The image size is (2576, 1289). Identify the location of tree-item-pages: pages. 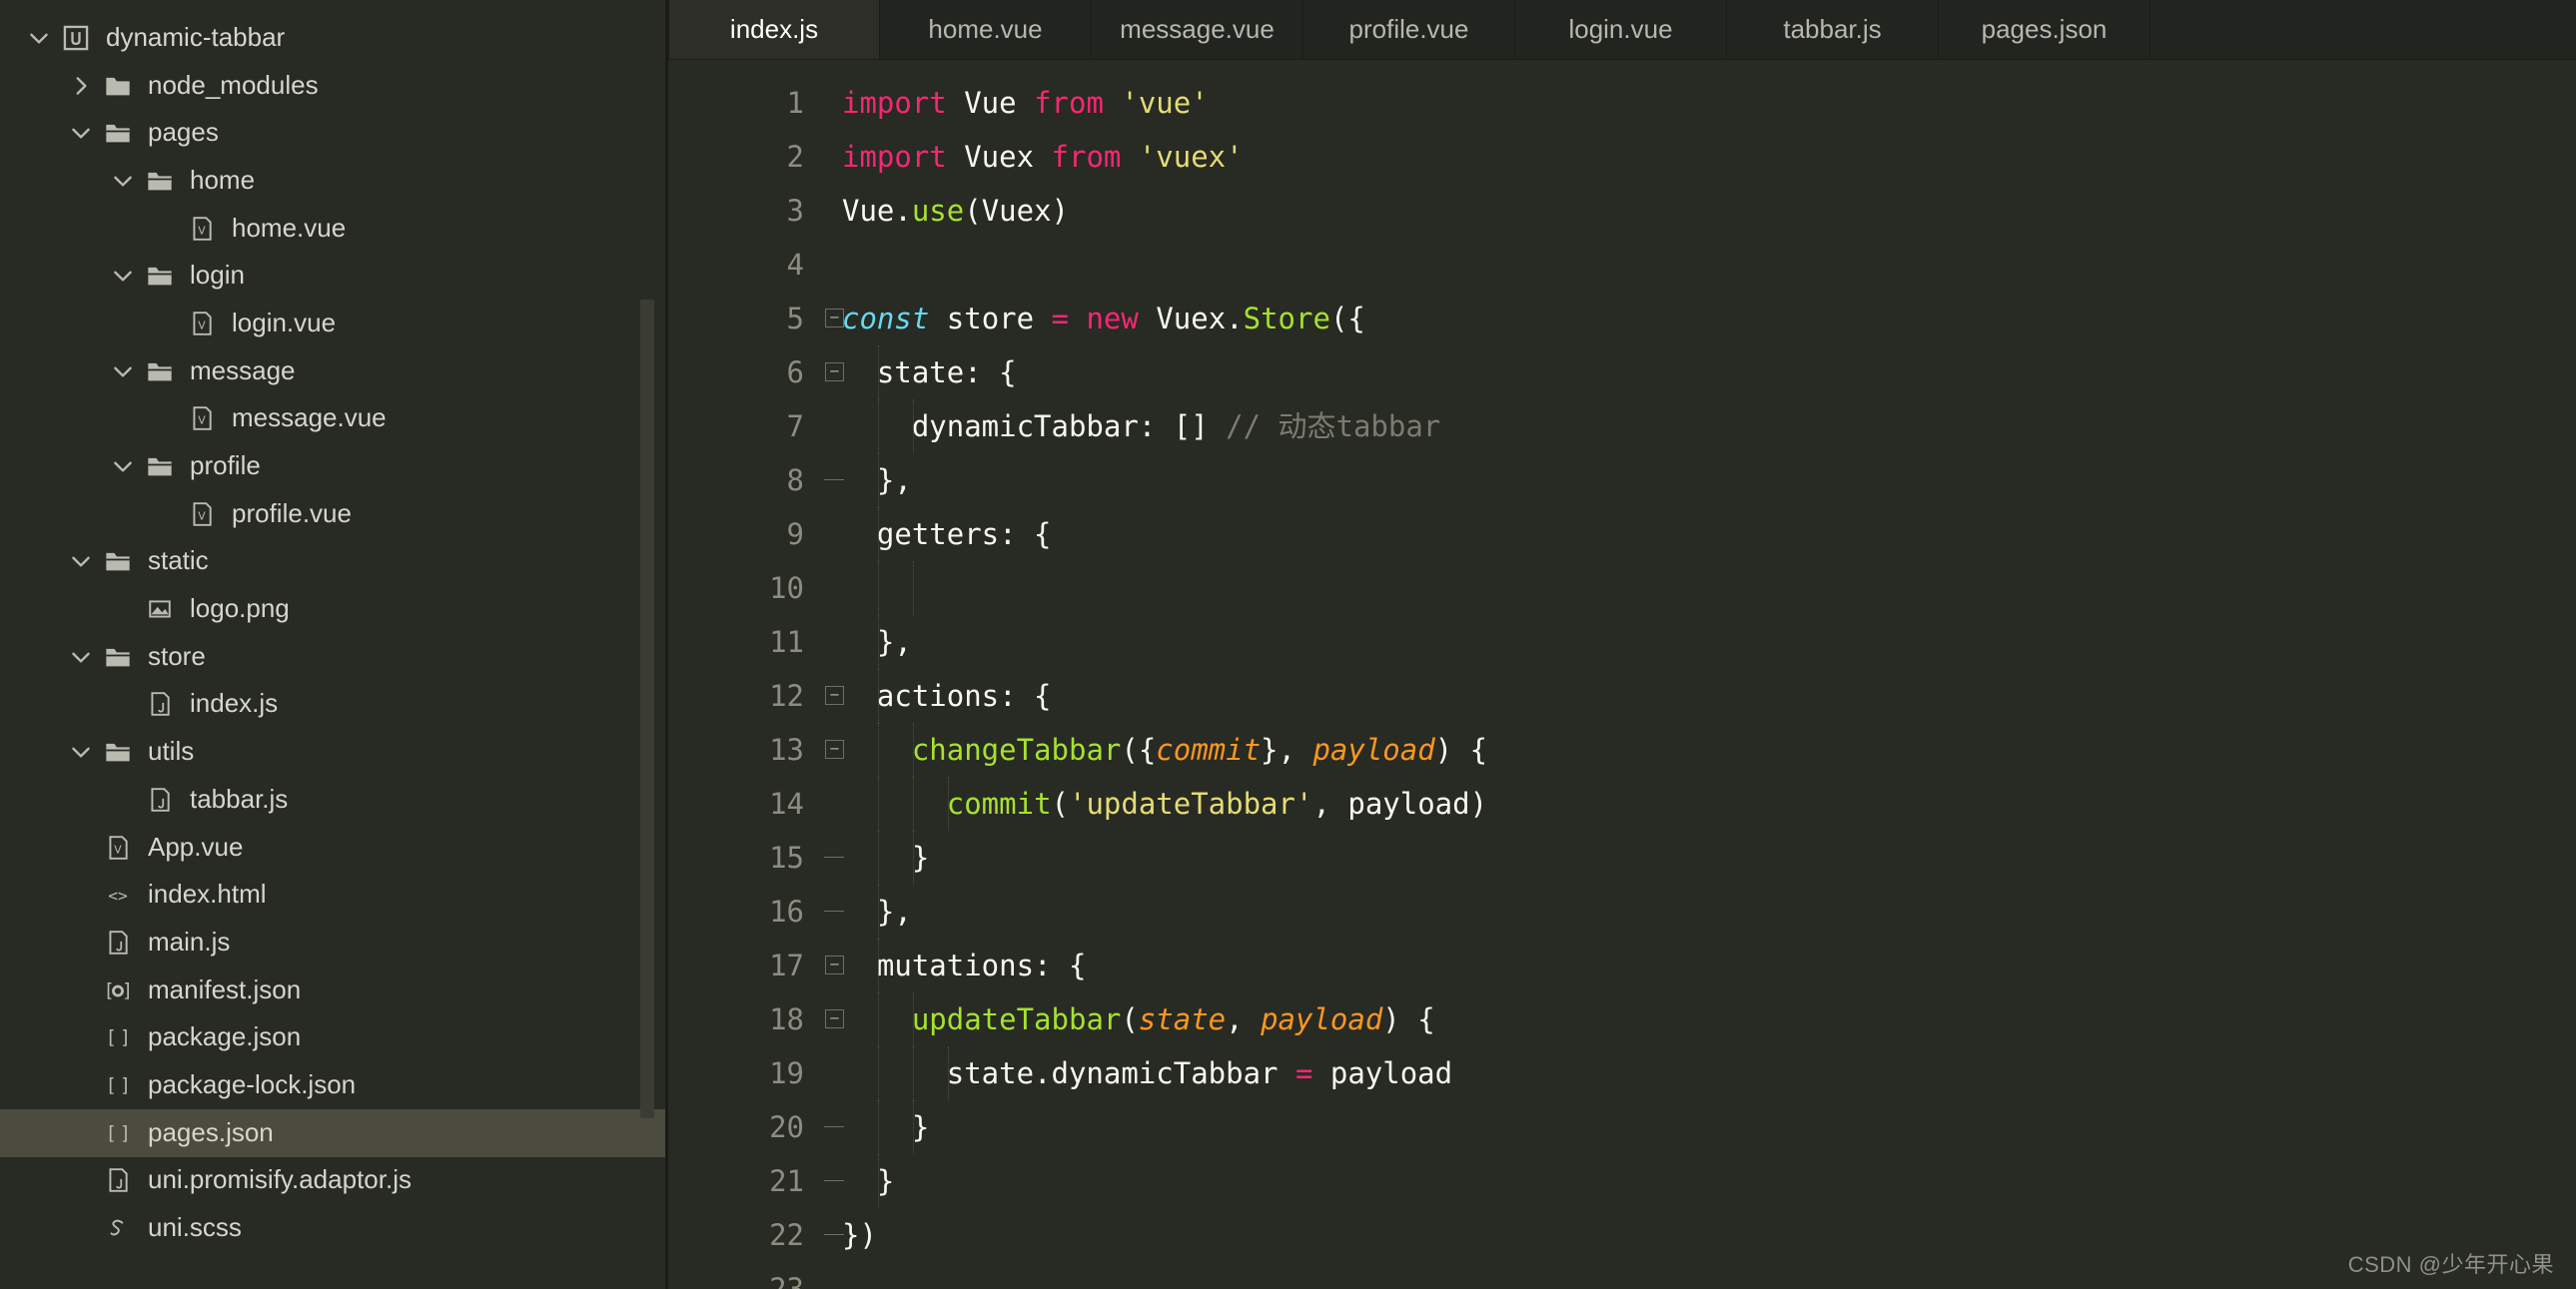
(334, 133).